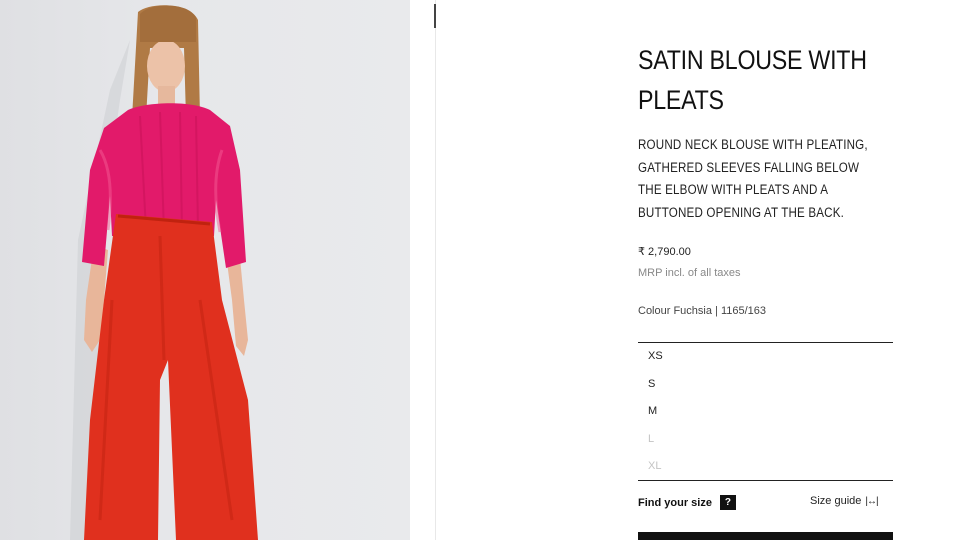  Describe the element at coordinates (675, 502) in the screenshot. I see `find-your-size-label: Find your size` at that location.